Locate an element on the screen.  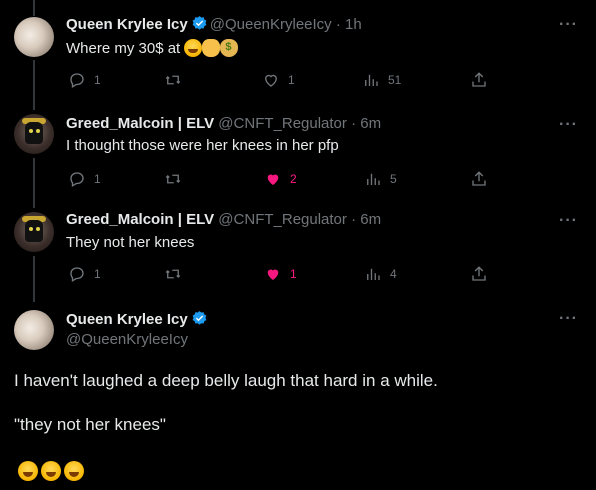
tweet-text: They not her knees is located at coordinates (130, 242).